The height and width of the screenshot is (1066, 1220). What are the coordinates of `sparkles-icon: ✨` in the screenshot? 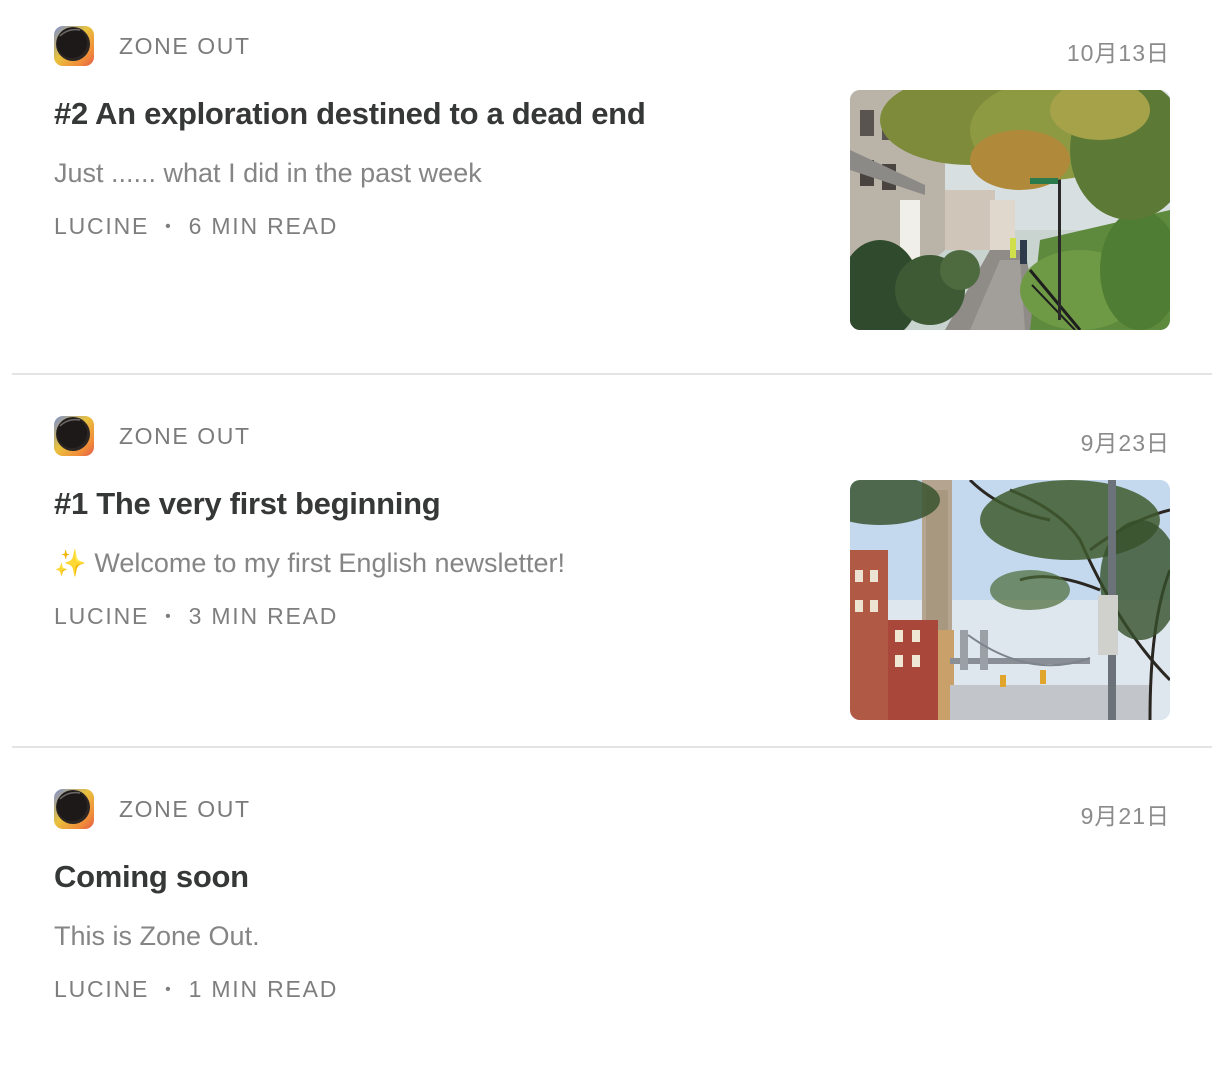 It's located at (70, 563).